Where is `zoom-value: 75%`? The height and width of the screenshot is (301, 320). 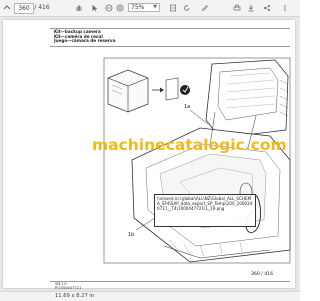
zoom-value: 75% is located at coordinates (138, 7).